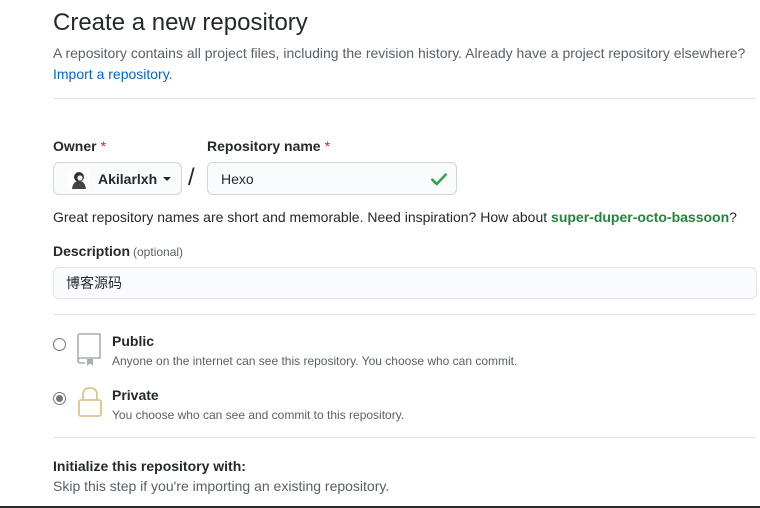 This screenshot has height=508, width=760. I want to click on description-label: Description (optional), so click(118, 251).